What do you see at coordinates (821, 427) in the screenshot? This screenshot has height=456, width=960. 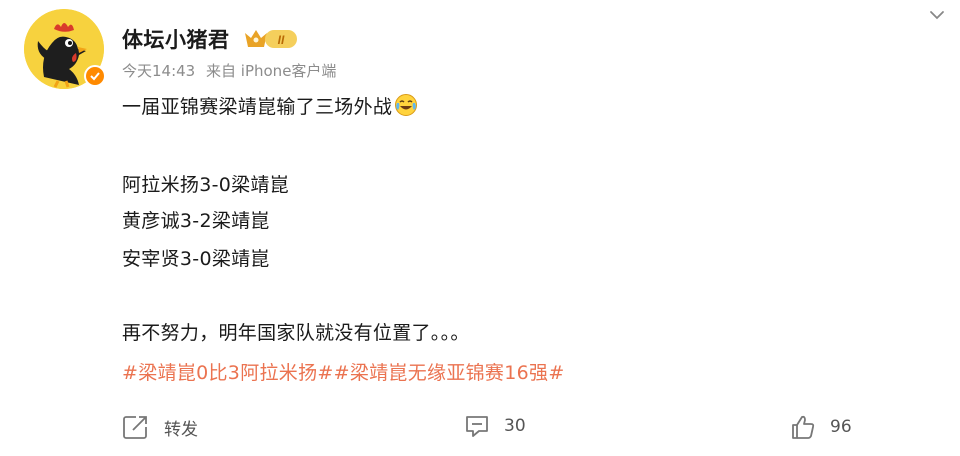 I see `like-button: 96` at bounding box center [821, 427].